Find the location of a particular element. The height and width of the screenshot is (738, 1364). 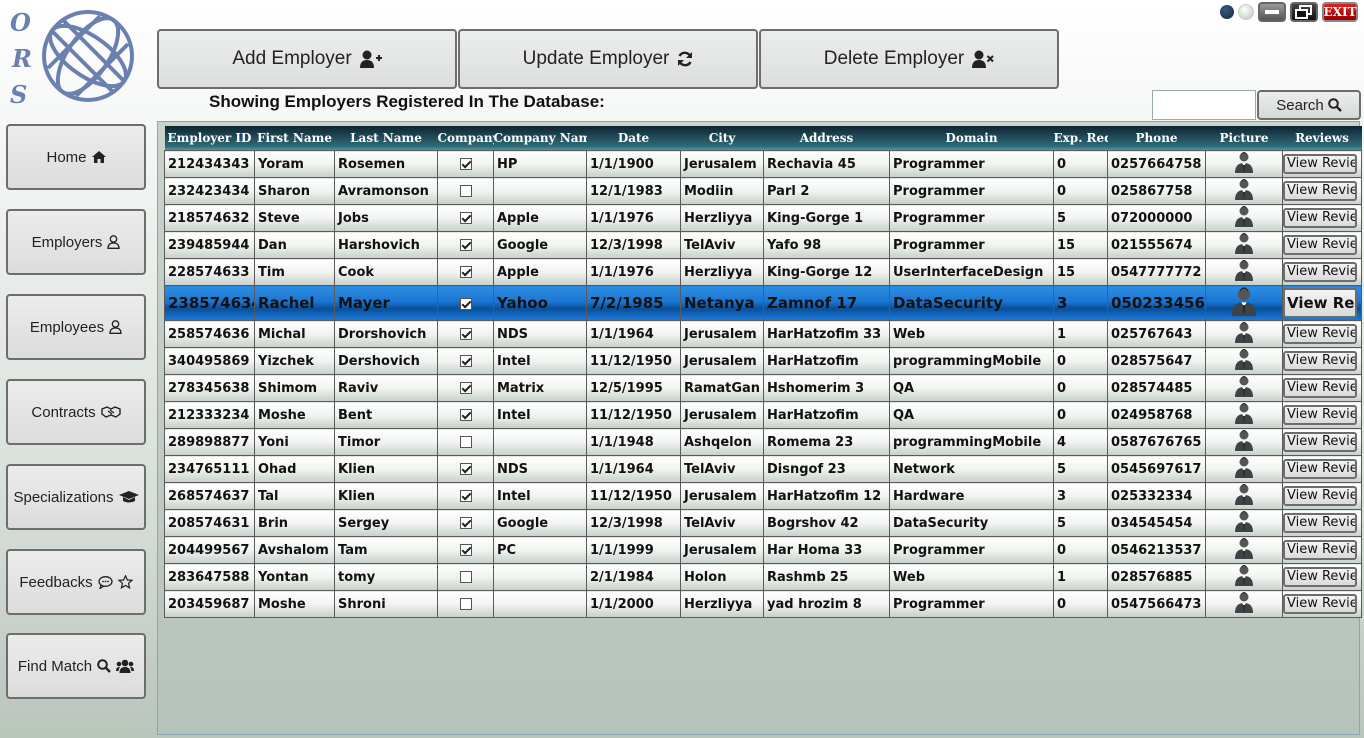

search-input is located at coordinates (1204, 105).